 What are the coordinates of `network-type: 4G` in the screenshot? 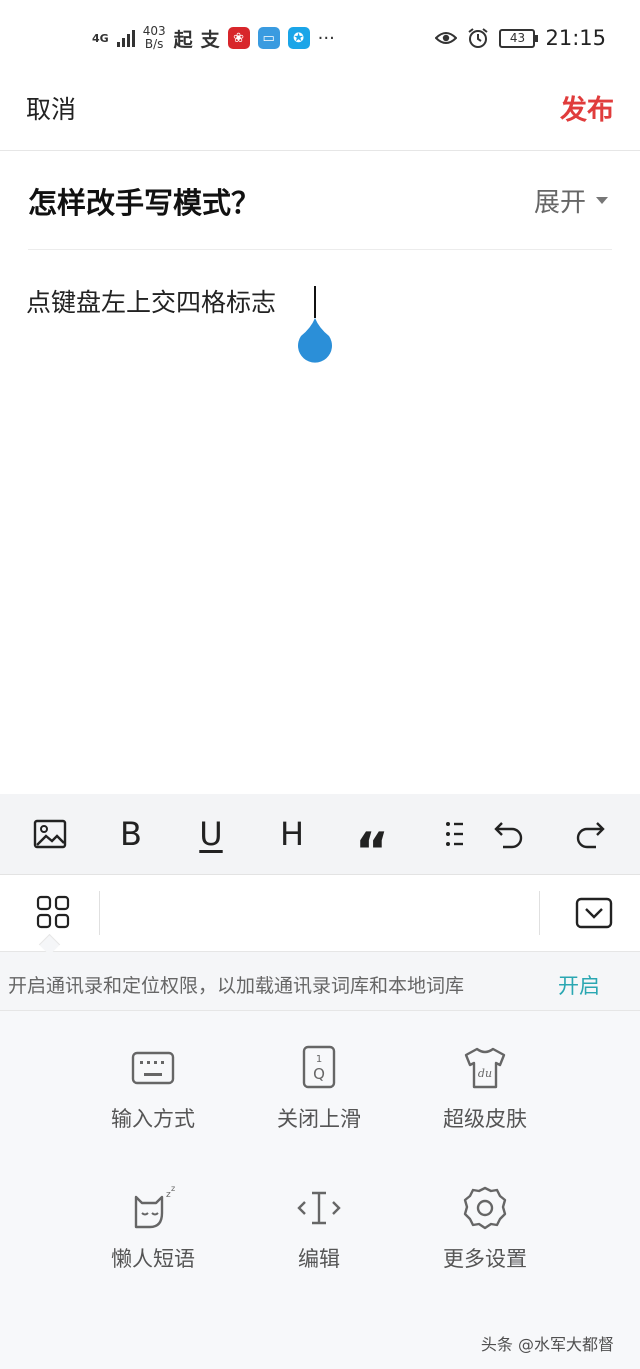 It's located at (100, 38).